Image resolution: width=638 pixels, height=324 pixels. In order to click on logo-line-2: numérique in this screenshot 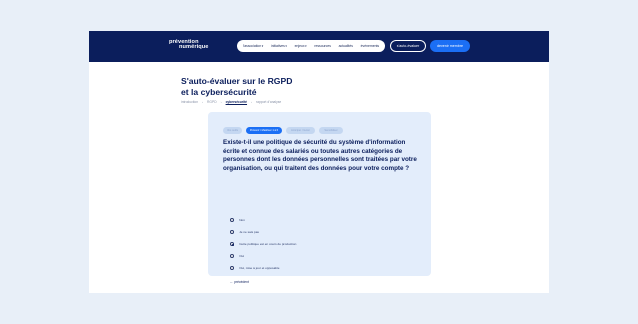, I will do `click(194, 47)`.